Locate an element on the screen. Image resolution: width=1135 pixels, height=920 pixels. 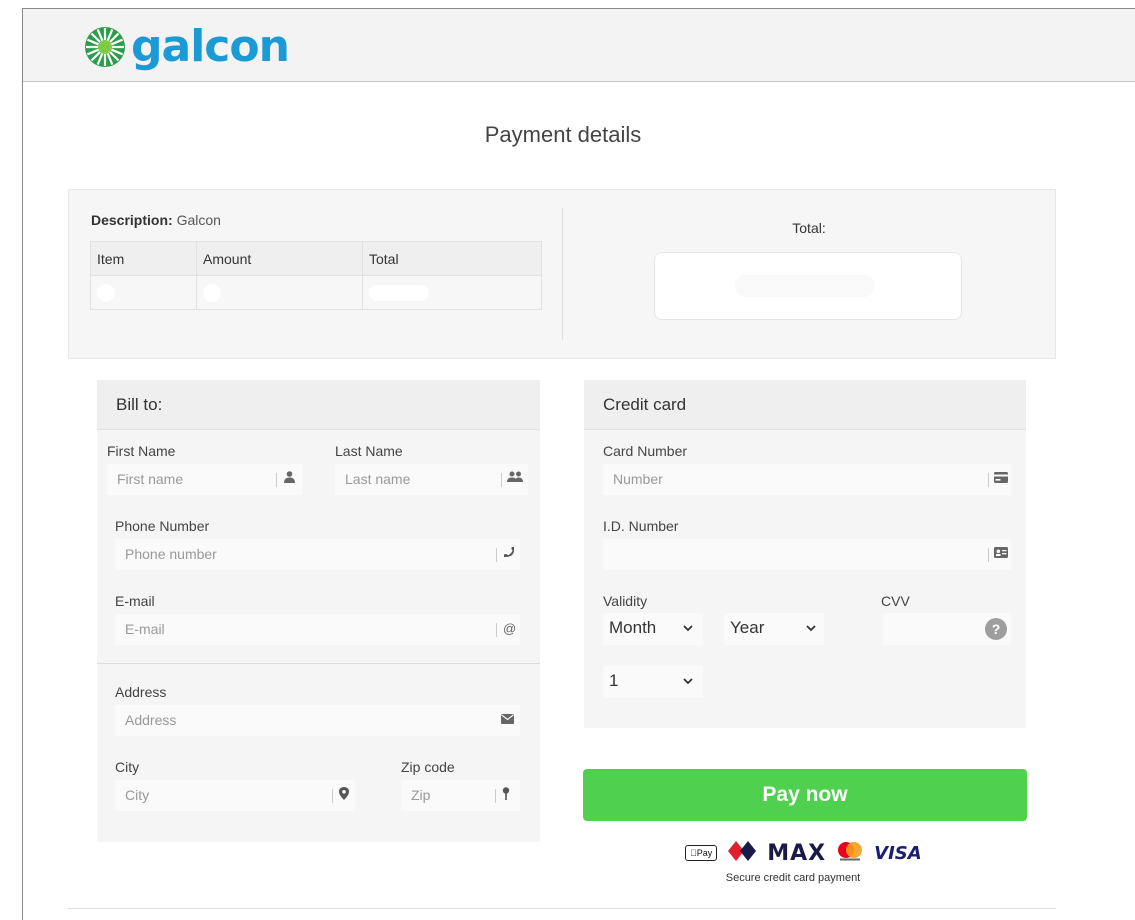
city-field: City is located at coordinates (235, 795).